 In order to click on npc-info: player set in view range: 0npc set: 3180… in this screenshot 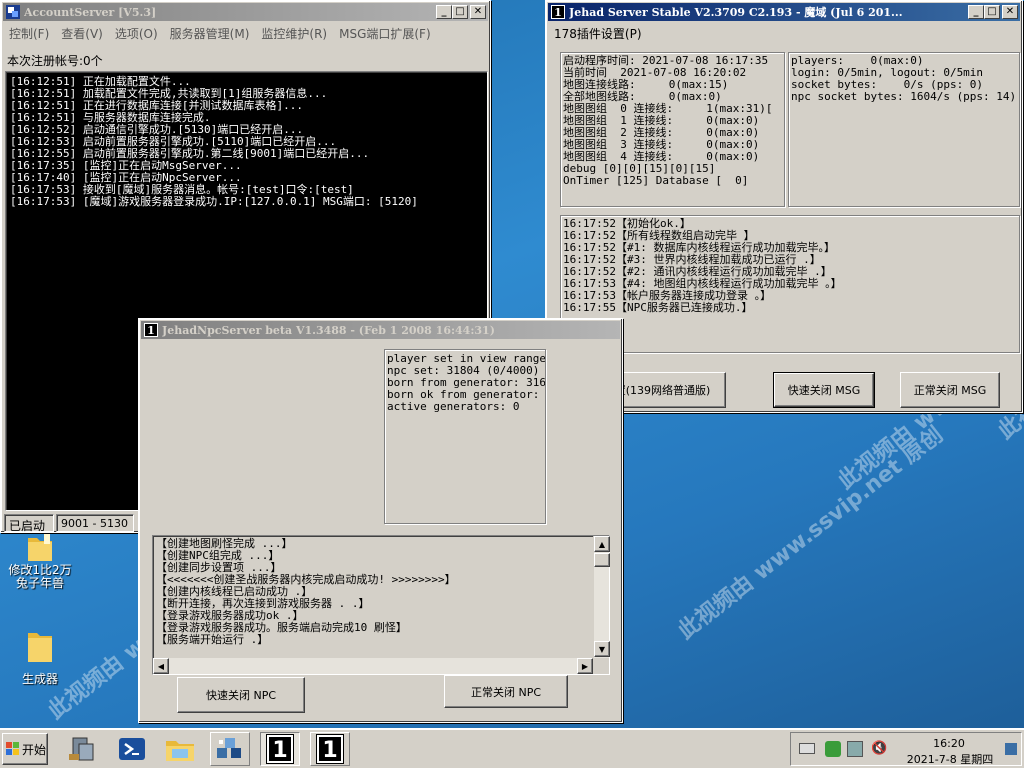, I will do `click(465, 436)`.